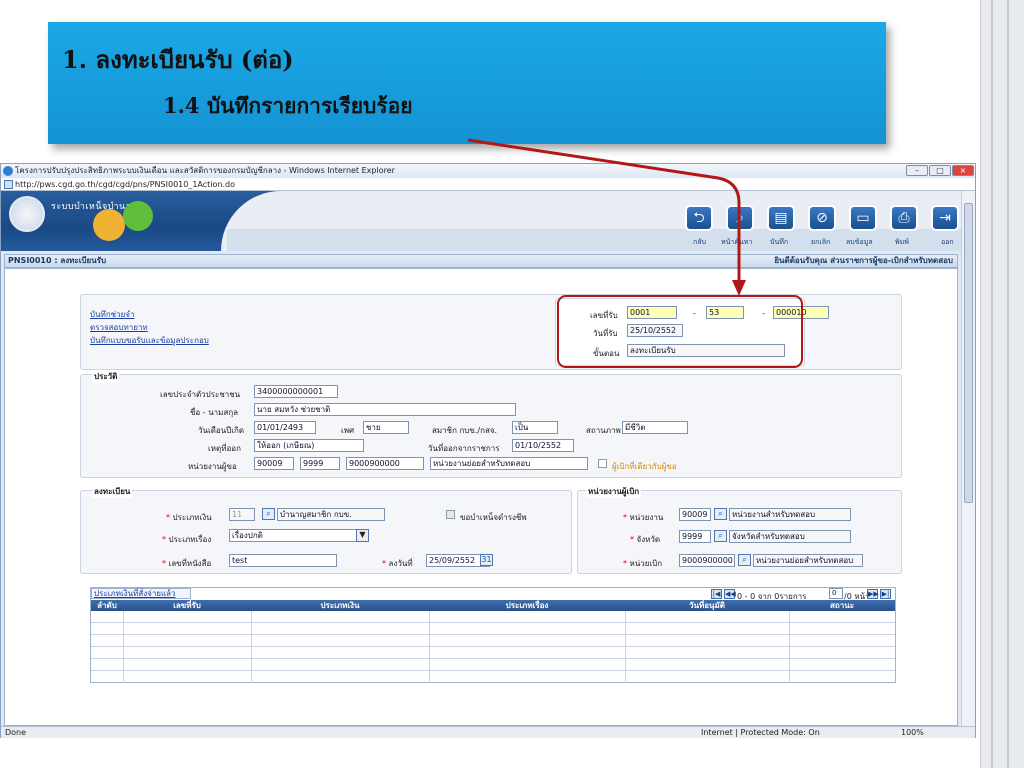 Image resolution: width=1024 pixels, height=768 pixels. What do you see at coordinates (212, 466) in the screenshot?
I see `requester-unit-label: หน่วยงานผู้ขอ` at bounding box center [212, 466].